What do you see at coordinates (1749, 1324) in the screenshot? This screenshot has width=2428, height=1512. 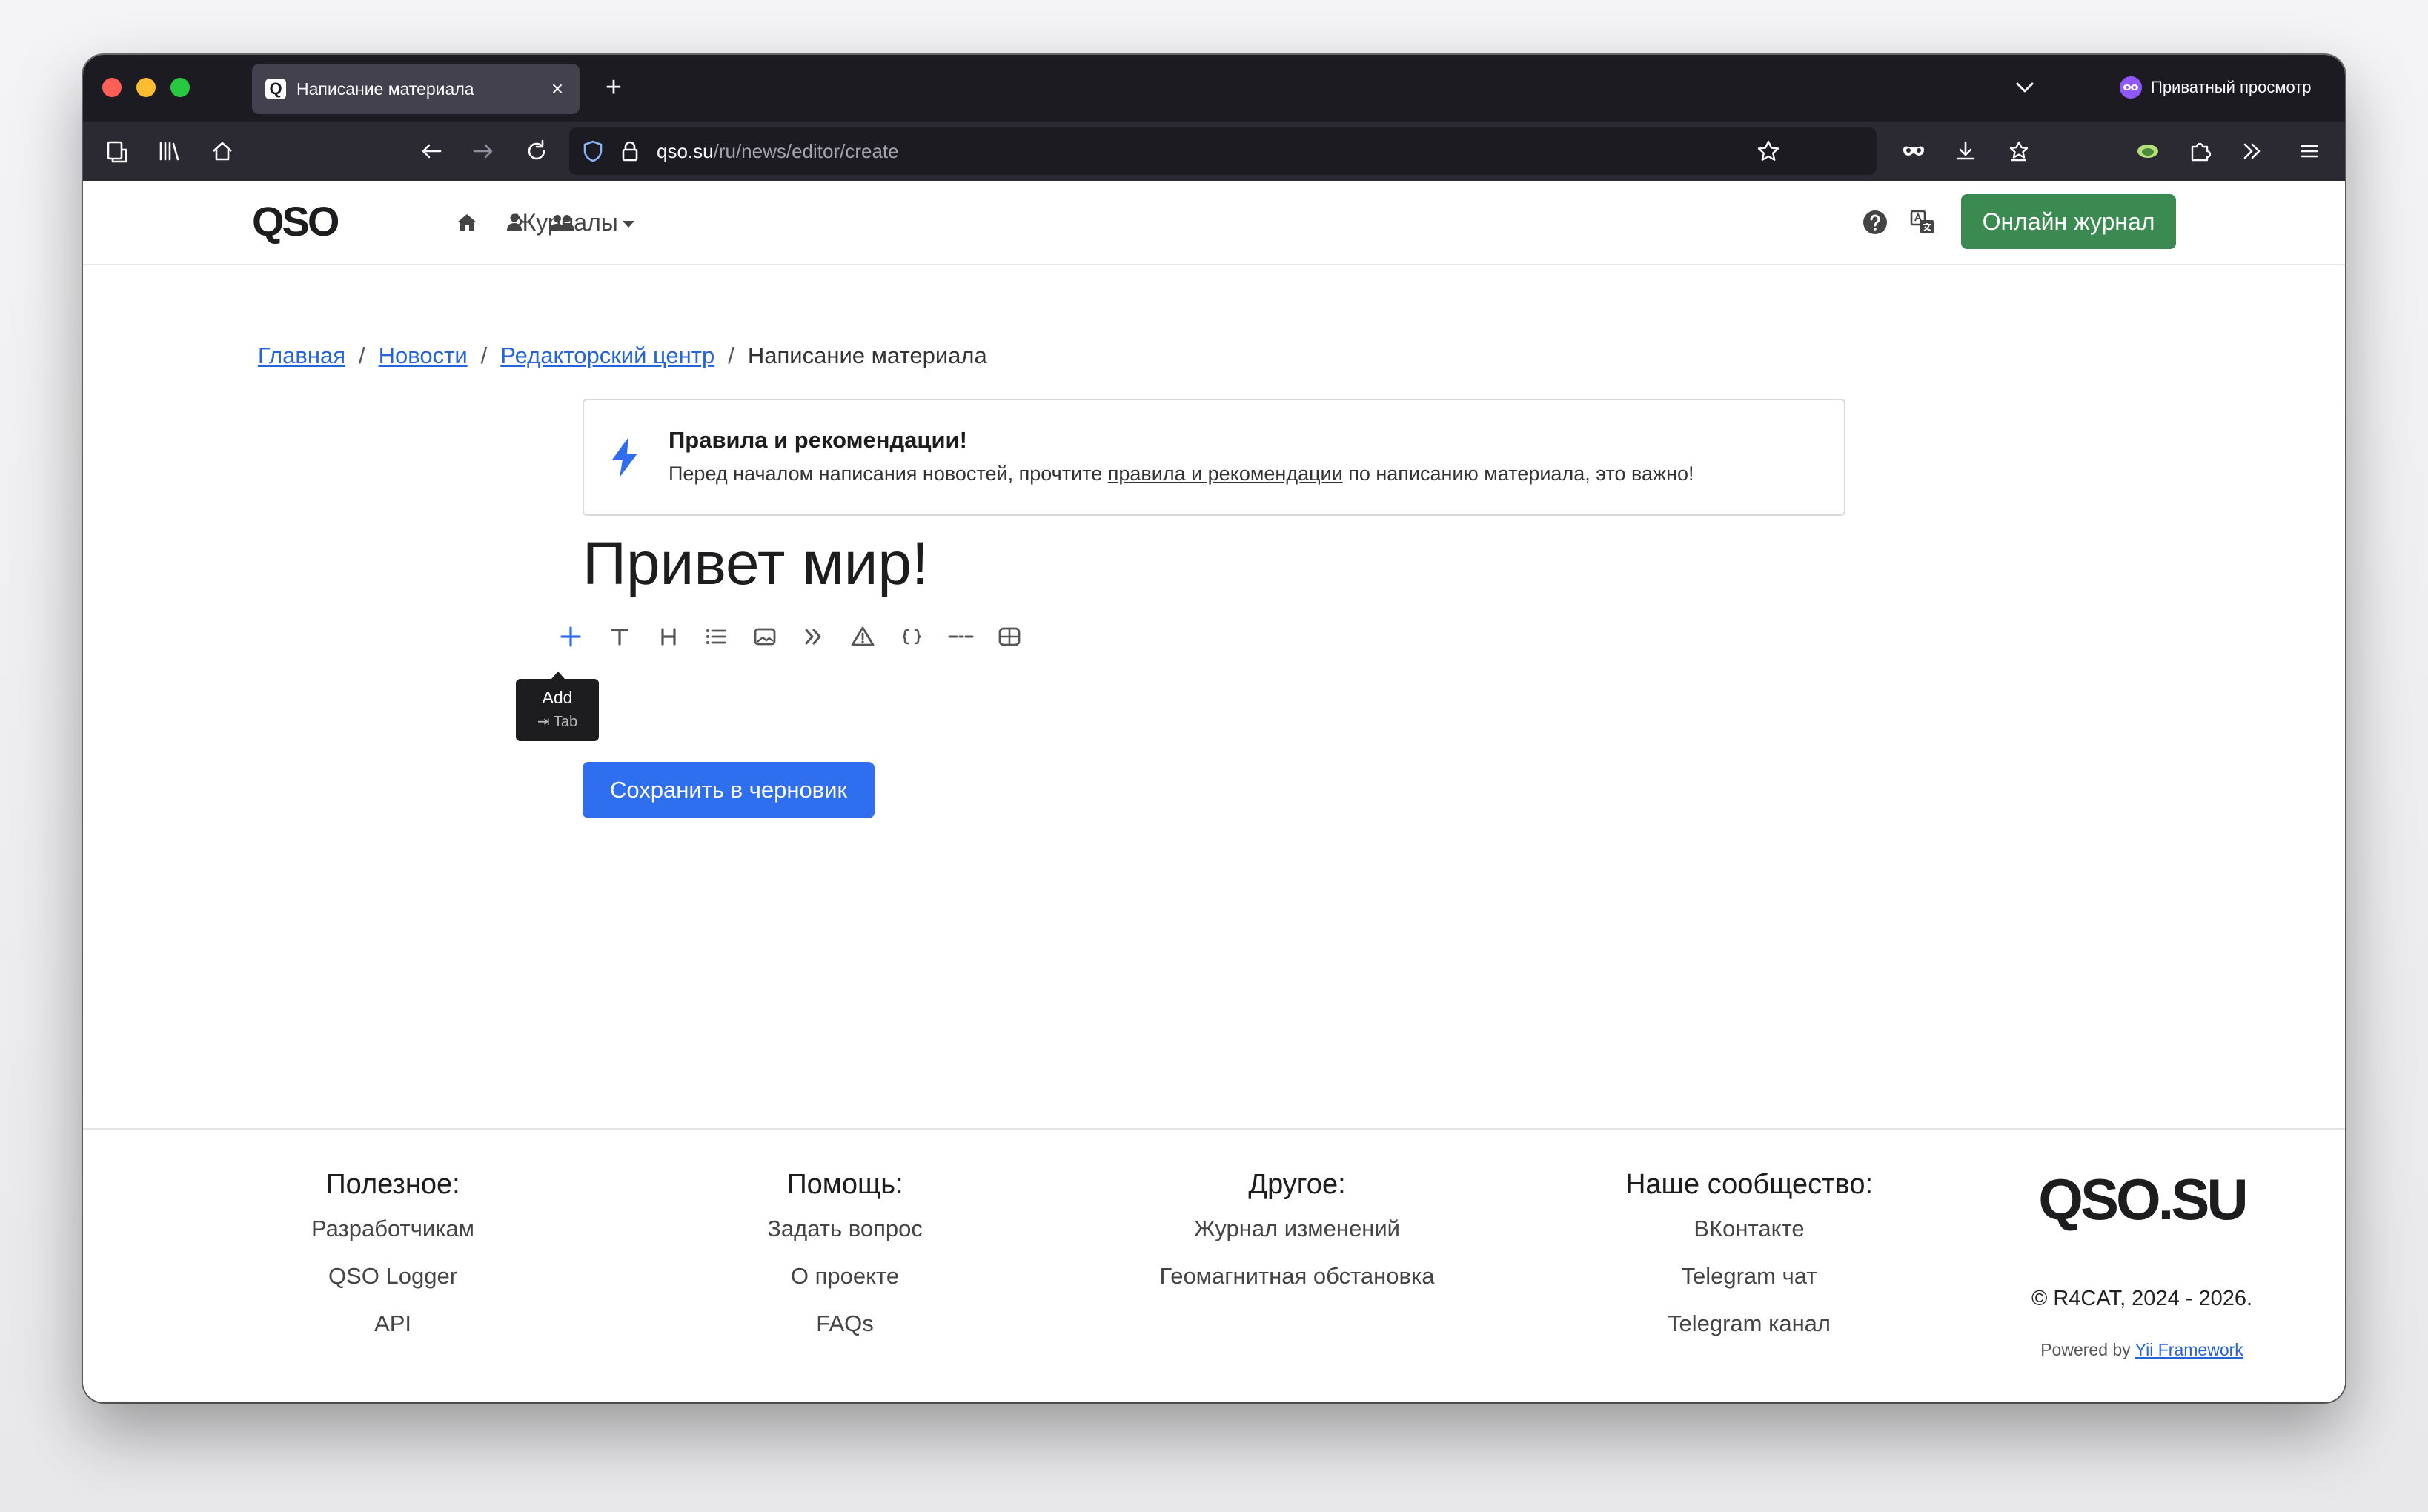 I see `footer-link: Telegram канал` at bounding box center [1749, 1324].